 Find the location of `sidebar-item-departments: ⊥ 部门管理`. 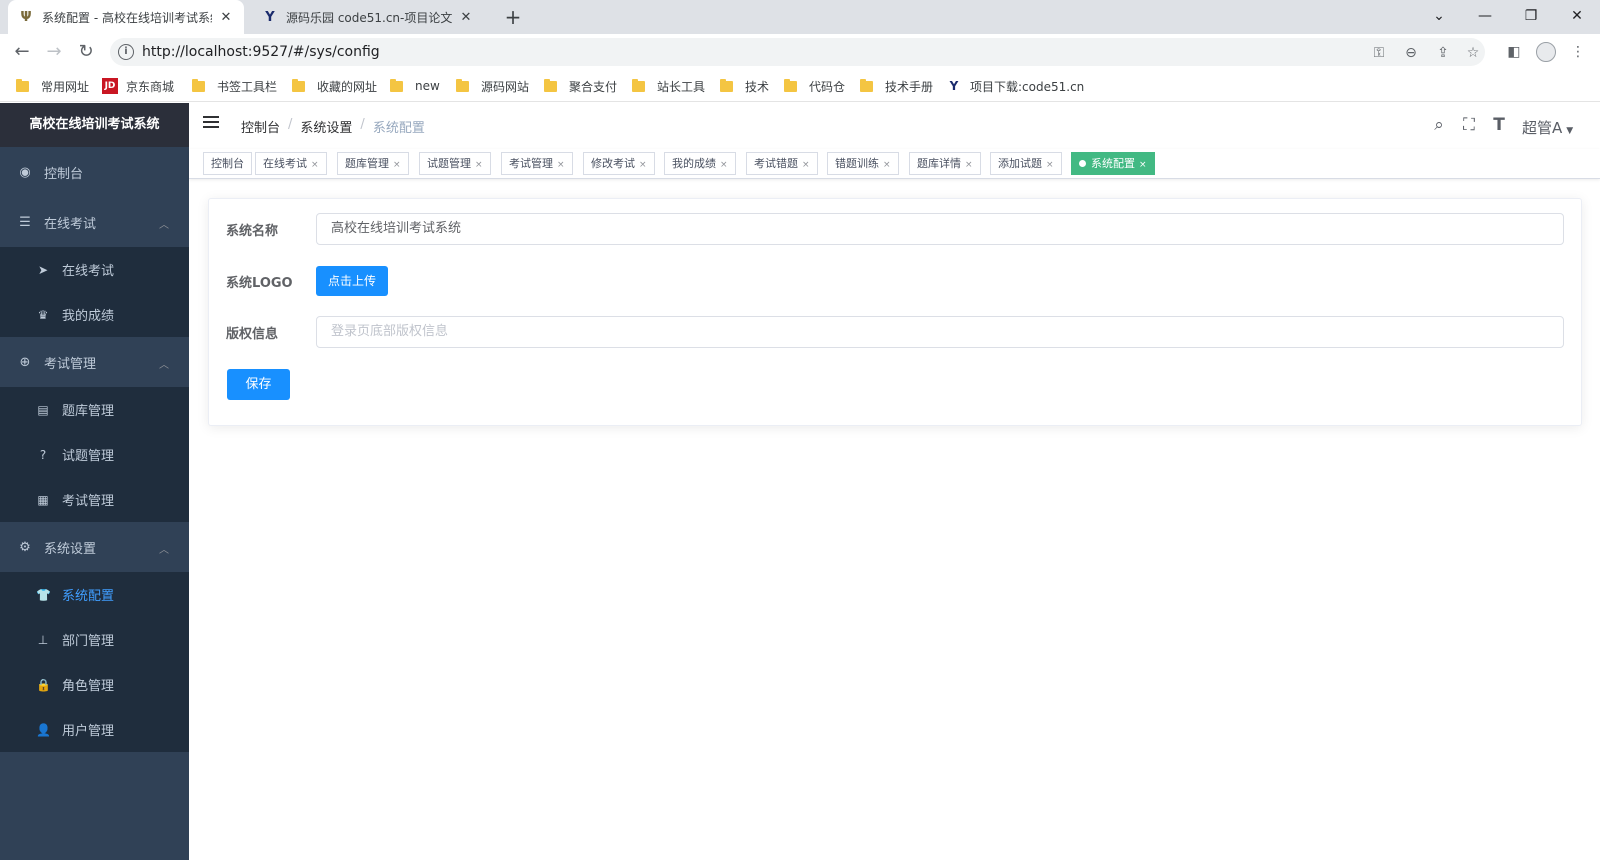

sidebar-item-departments: ⊥ 部门管理 is located at coordinates (94, 639).